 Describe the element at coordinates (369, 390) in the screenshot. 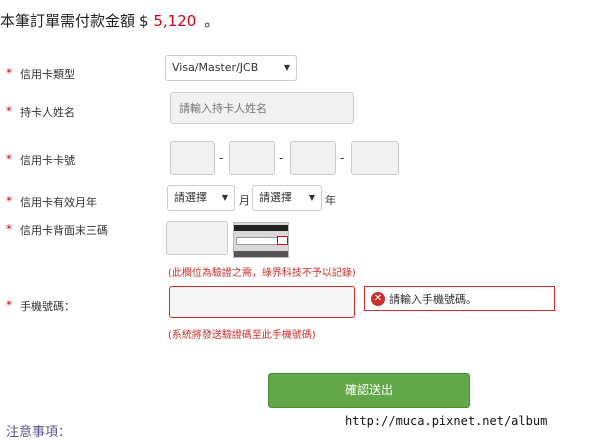

I see `submit-button: 確認送出` at that location.